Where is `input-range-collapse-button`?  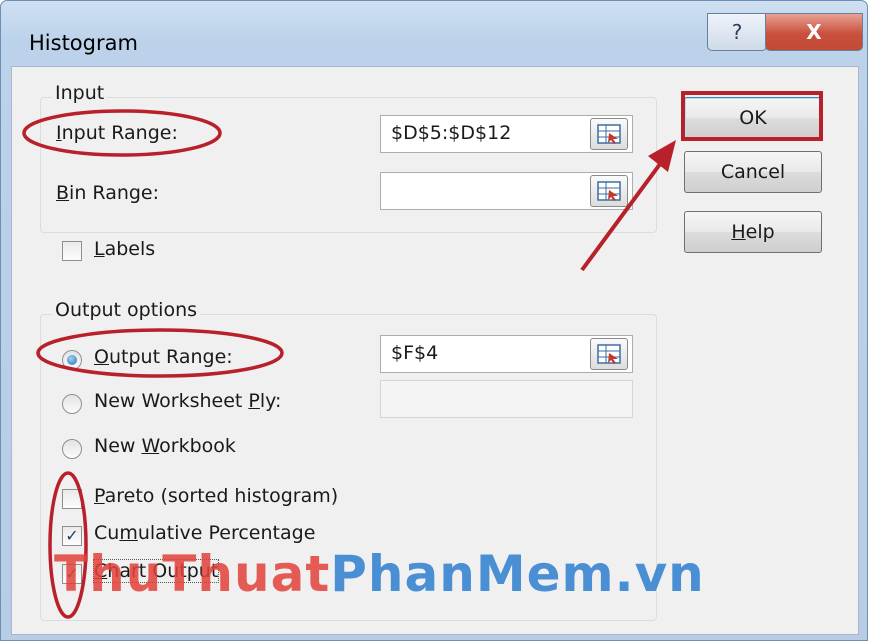 input-range-collapse-button is located at coordinates (609, 134).